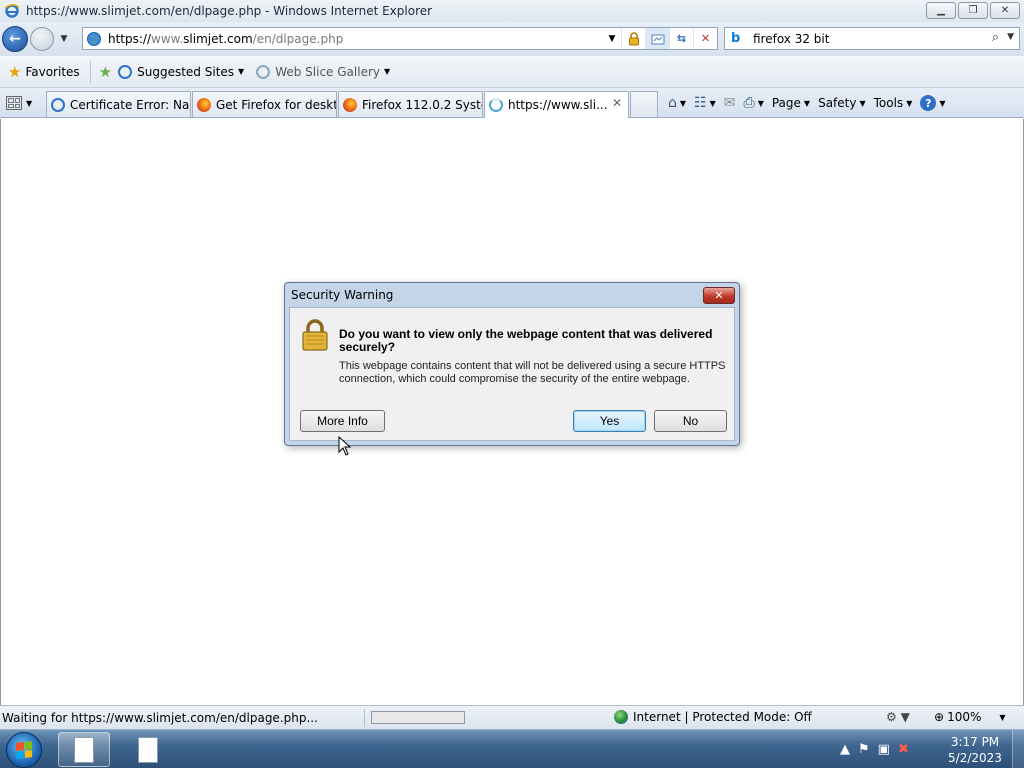 Image resolution: width=1024 pixels, height=768 pixels. Describe the element at coordinates (749, 103) in the screenshot. I see `printer-icon: ⎙` at that location.